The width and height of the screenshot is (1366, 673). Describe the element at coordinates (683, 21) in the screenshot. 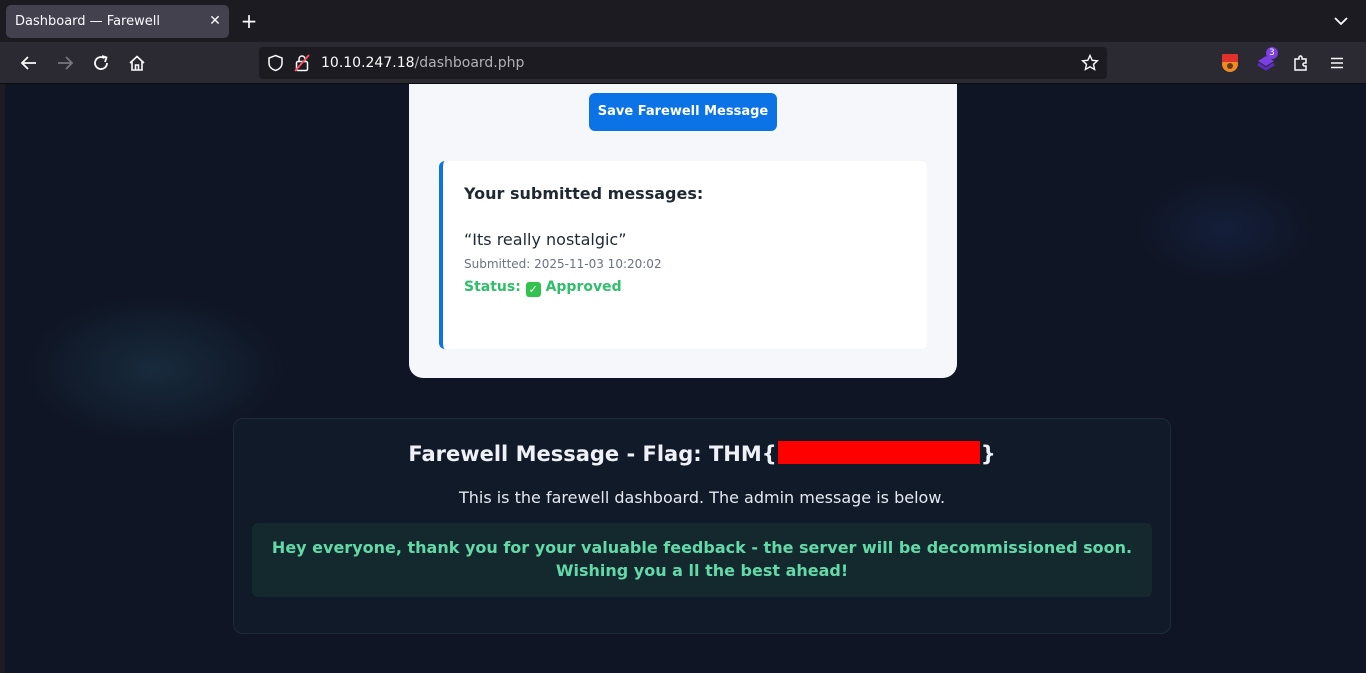

I see `tab-bar: Dashboard — Farewell ✕ +` at that location.